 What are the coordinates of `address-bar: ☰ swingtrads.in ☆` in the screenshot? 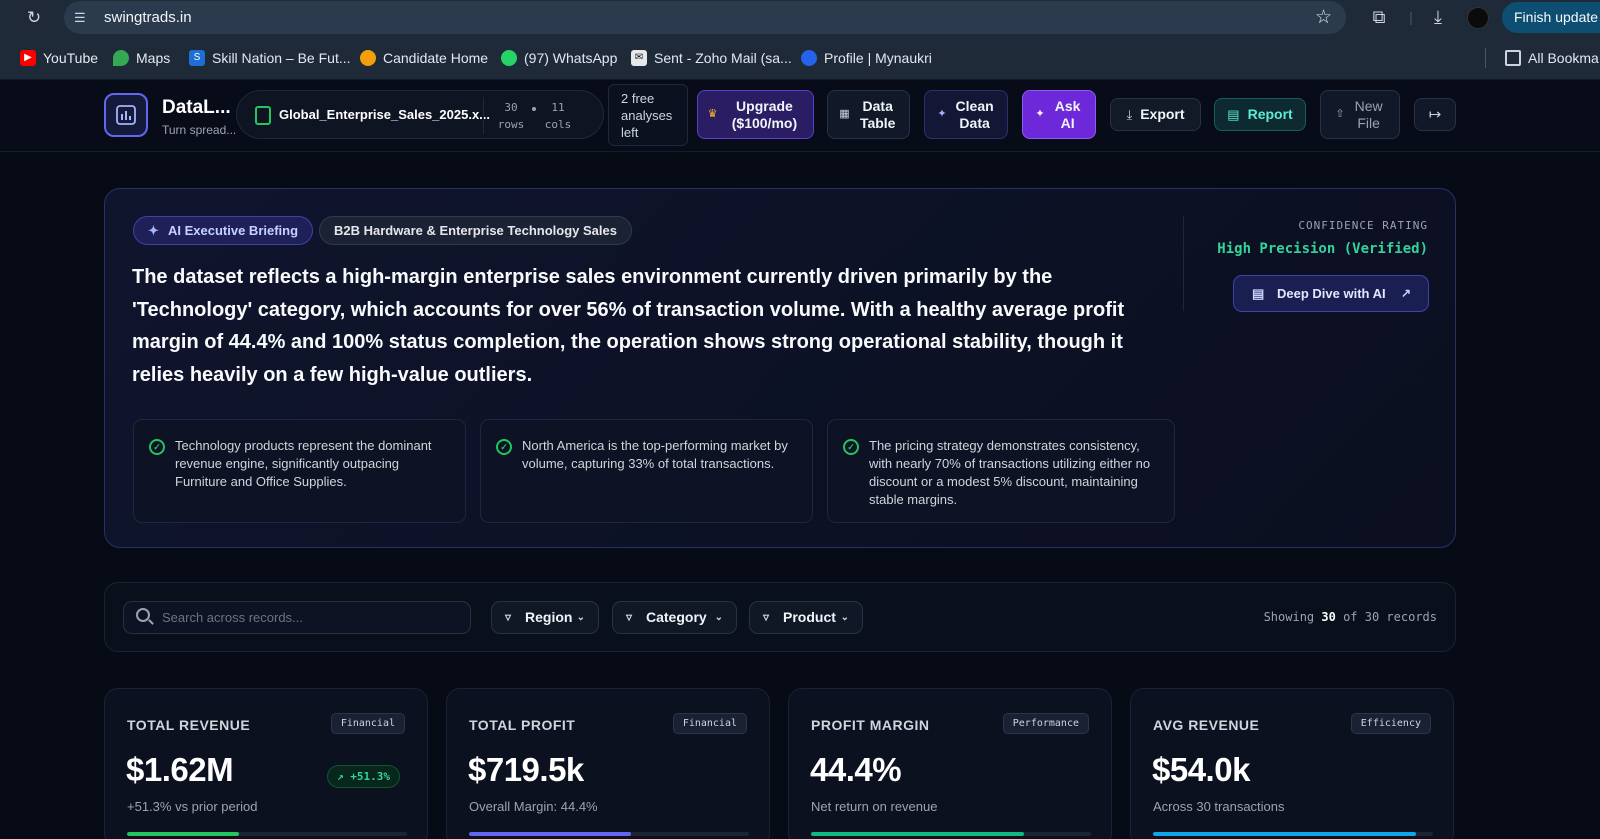 It's located at (705, 17).